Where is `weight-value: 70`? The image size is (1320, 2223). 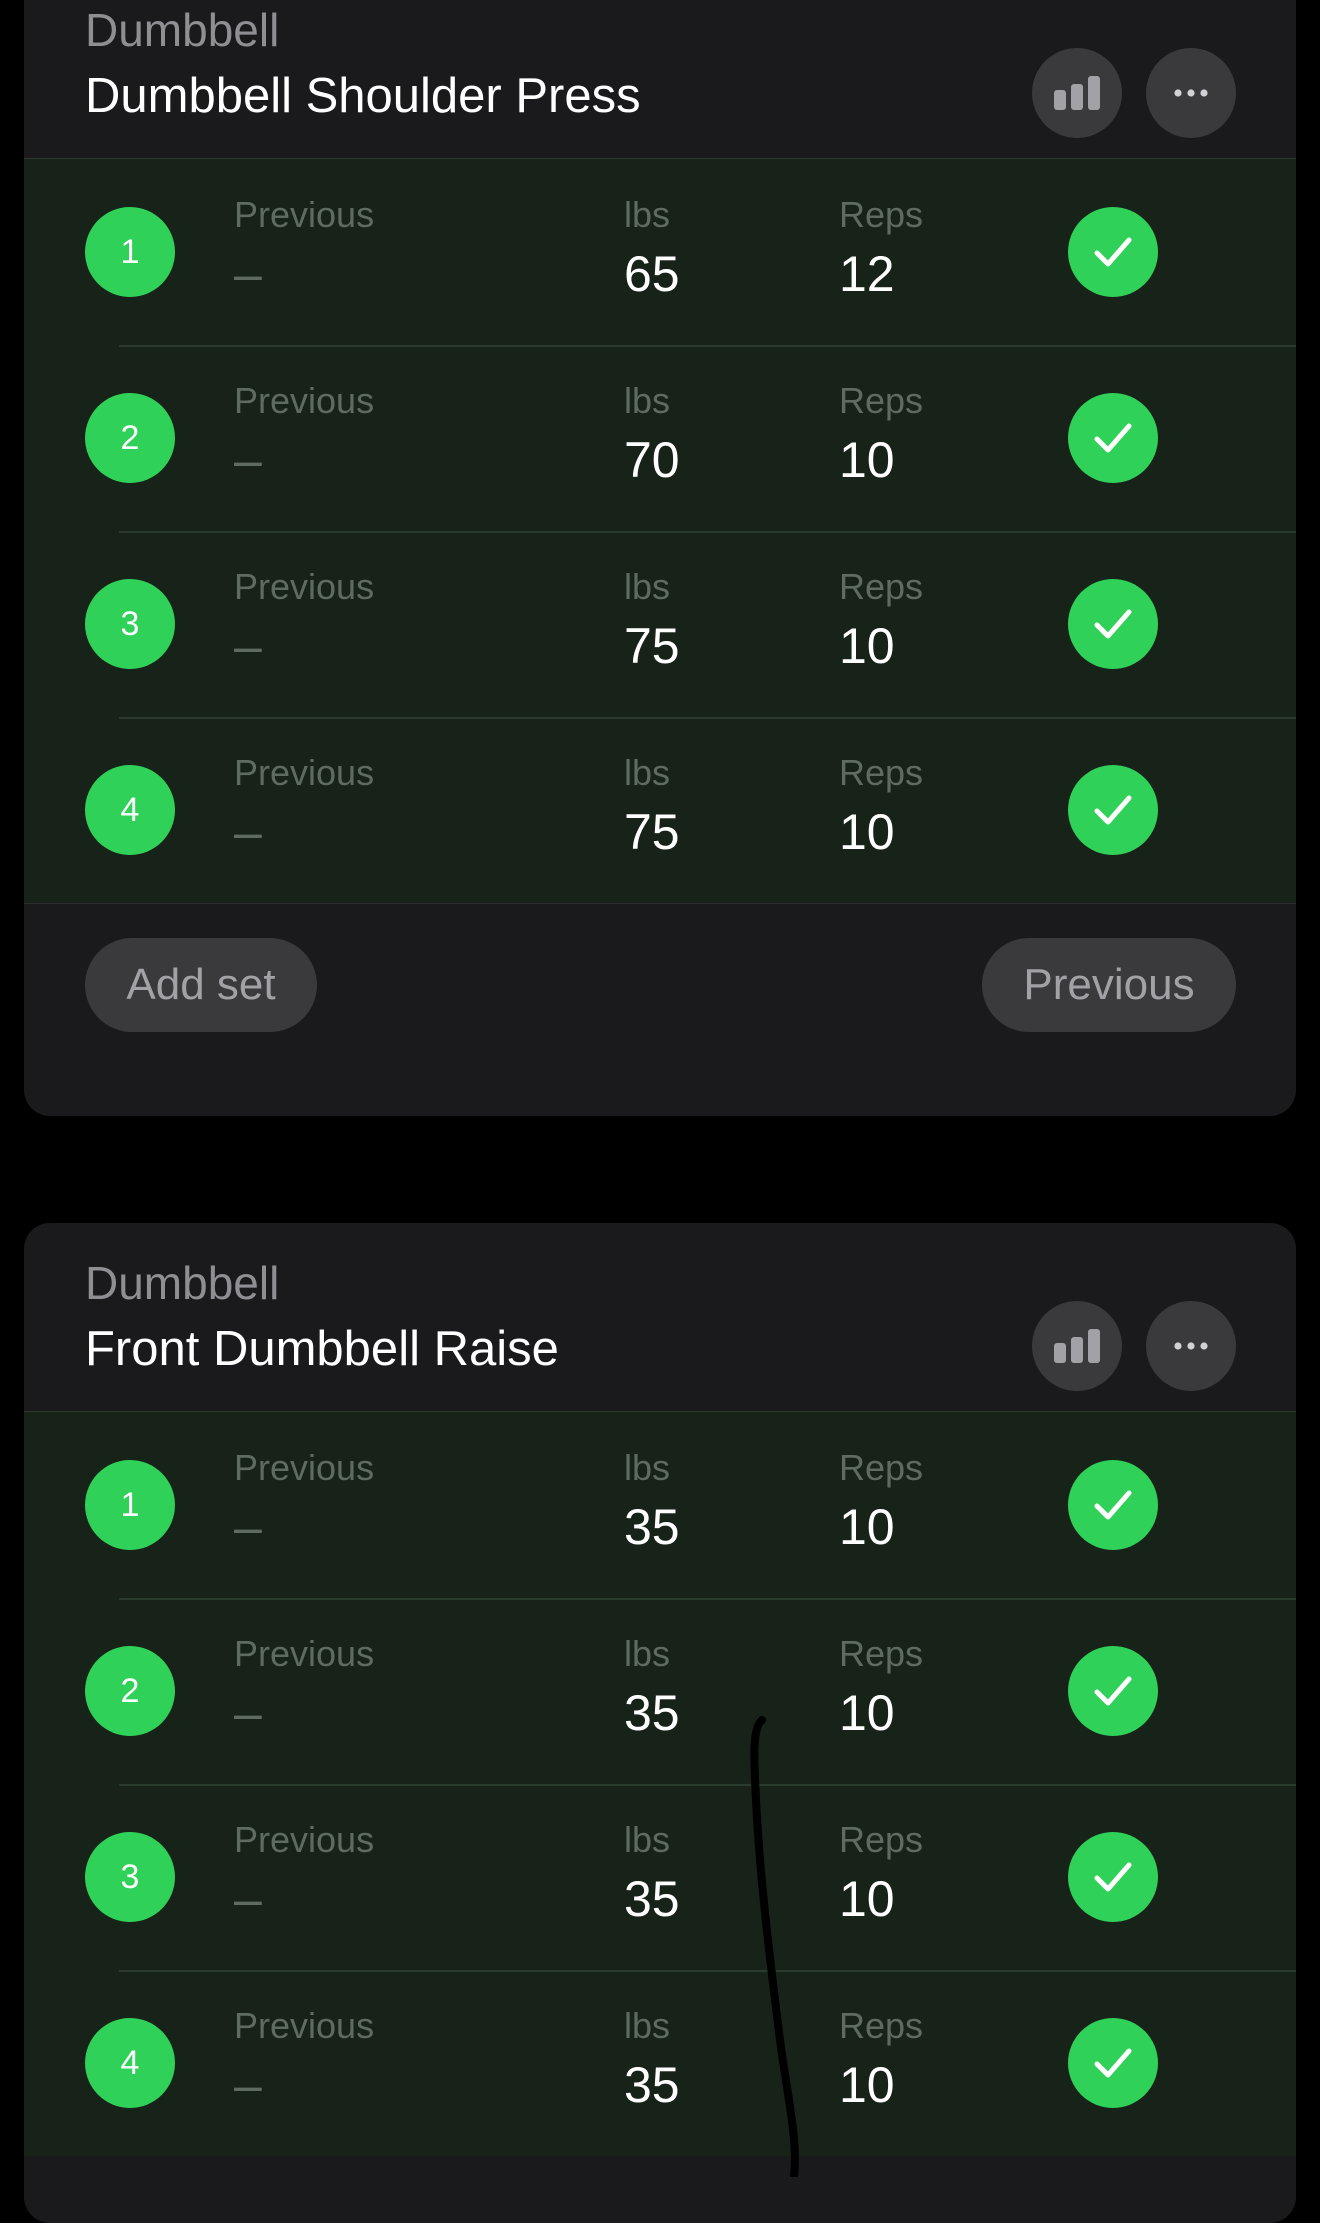 weight-value: 70 is located at coordinates (652, 460).